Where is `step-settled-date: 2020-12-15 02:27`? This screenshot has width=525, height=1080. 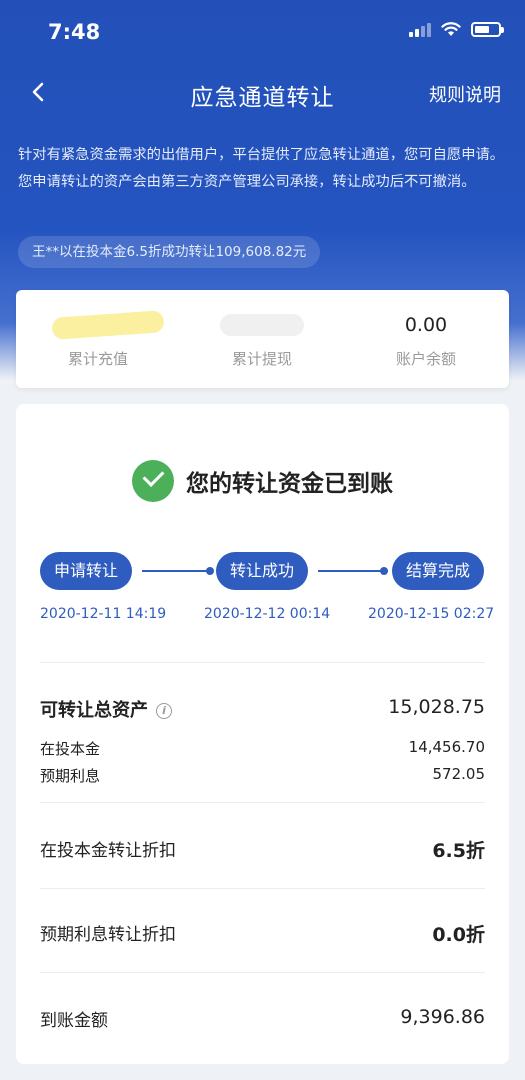
step-settled-date: 2020-12-15 02:27 is located at coordinates (431, 614).